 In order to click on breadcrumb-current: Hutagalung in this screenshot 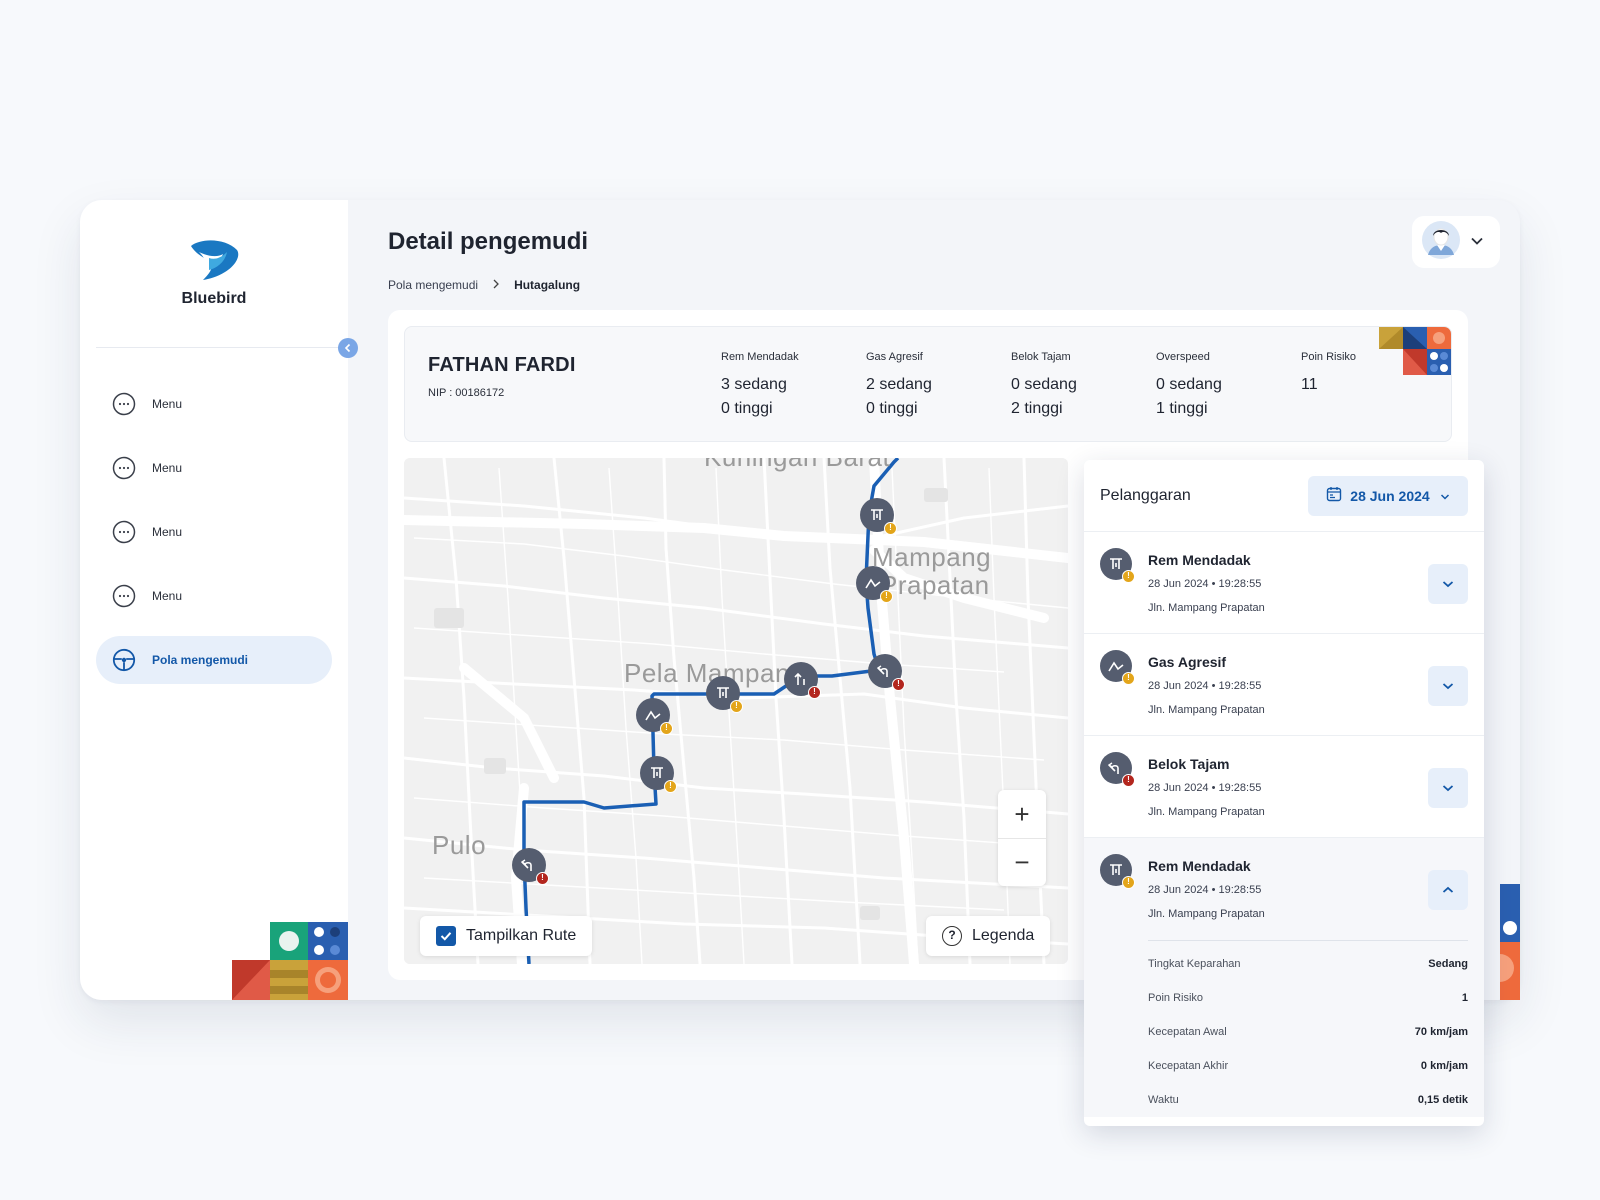, I will do `click(547, 285)`.